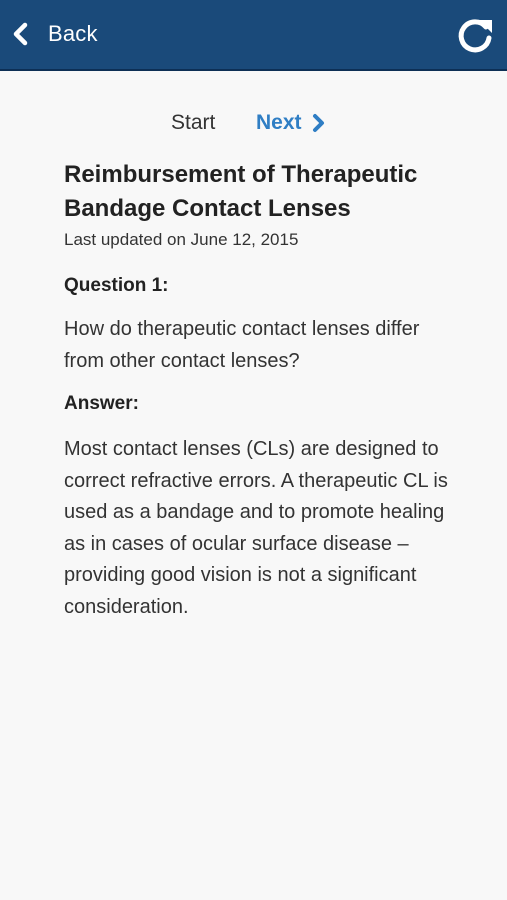 The height and width of the screenshot is (900, 507). I want to click on answer-heading: Answer:, so click(101, 403).